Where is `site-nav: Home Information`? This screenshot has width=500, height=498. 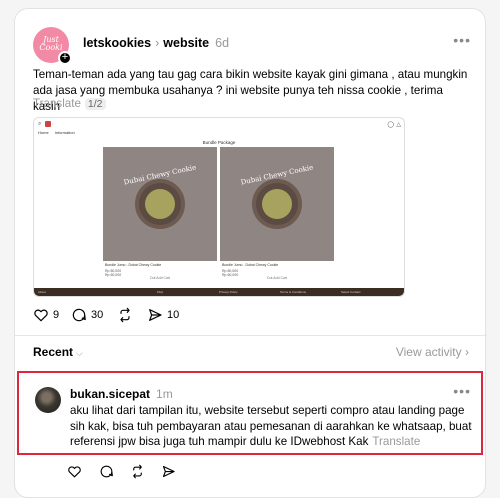 site-nav: Home Information is located at coordinates (59, 132).